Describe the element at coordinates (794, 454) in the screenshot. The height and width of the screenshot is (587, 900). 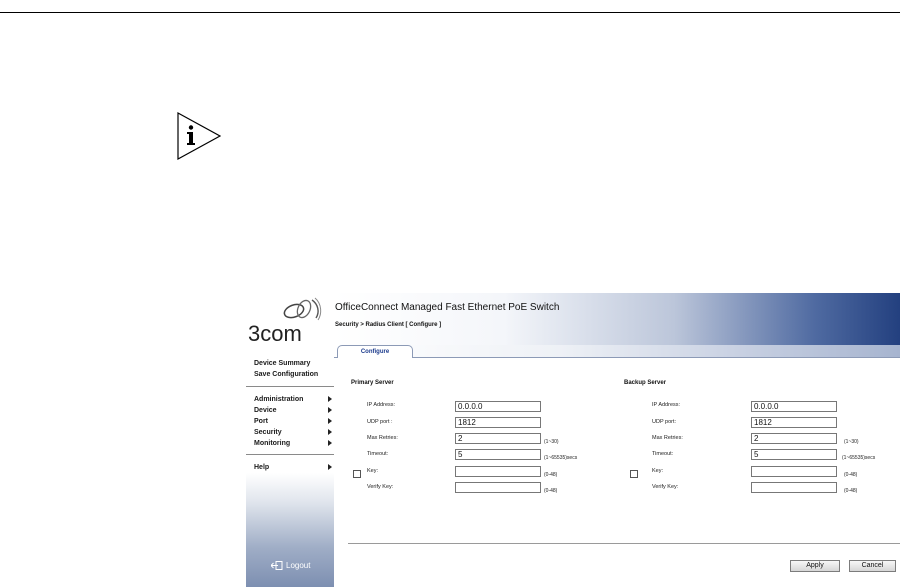
I see `backup-timeout-input: 5` at that location.